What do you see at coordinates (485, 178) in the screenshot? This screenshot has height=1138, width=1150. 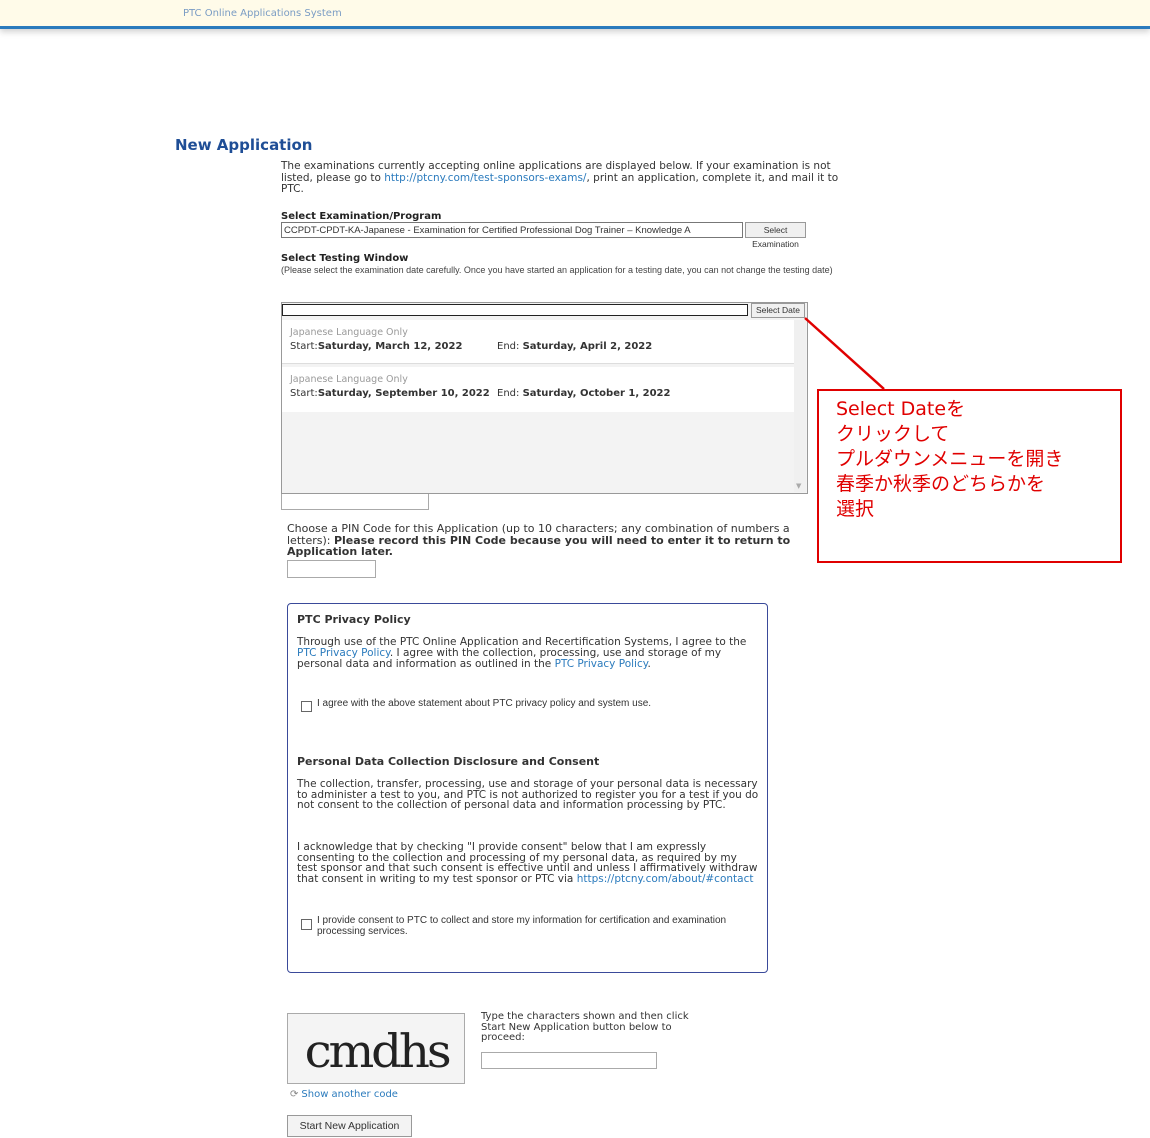 I see `test-sponsors-link: http://ptcny.com/test-sponsors-exams/` at bounding box center [485, 178].